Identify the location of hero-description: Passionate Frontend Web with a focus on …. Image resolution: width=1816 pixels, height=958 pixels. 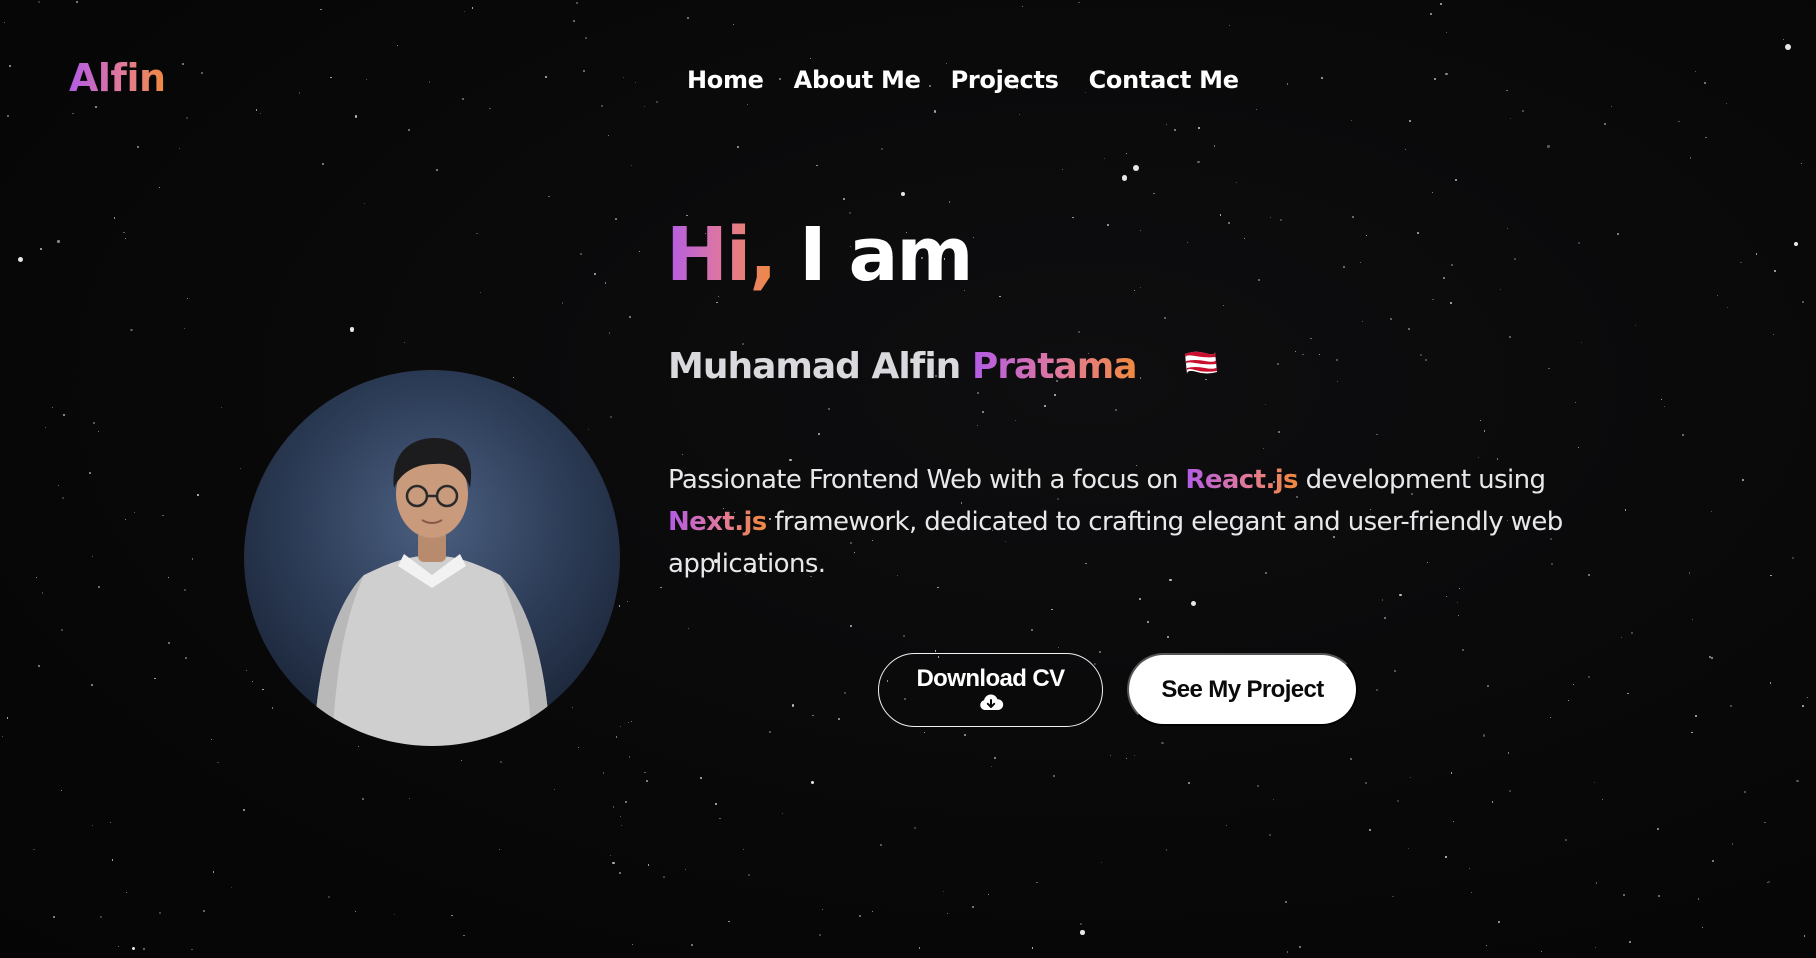
(1118, 522).